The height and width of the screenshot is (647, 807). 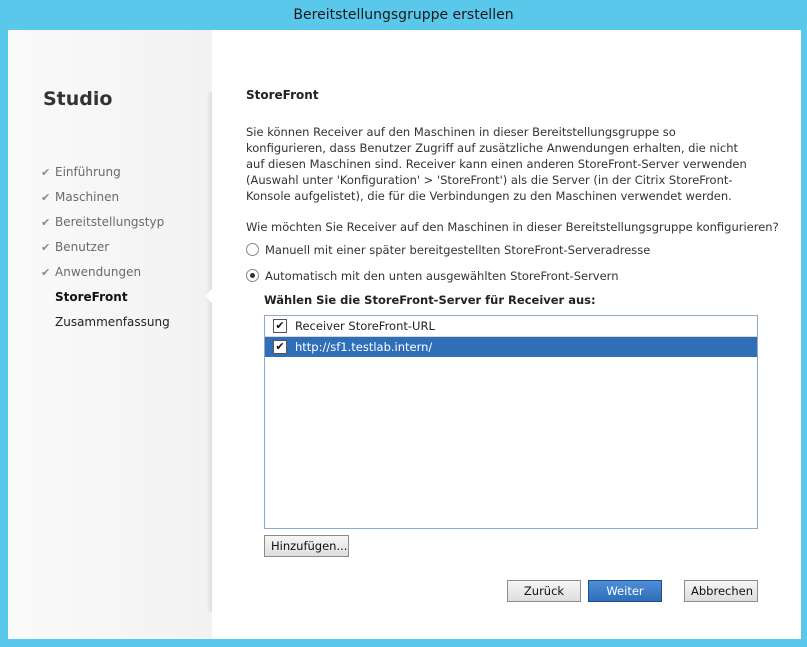 What do you see at coordinates (282, 95) in the screenshot?
I see `page-title: StoreFront` at bounding box center [282, 95].